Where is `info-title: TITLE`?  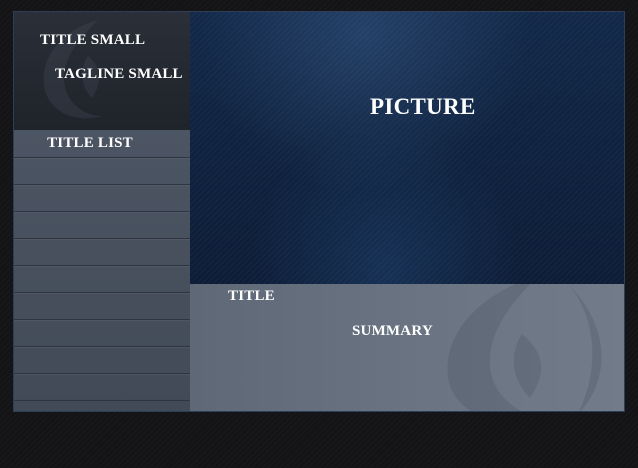
info-title: TITLE is located at coordinates (251, 296).